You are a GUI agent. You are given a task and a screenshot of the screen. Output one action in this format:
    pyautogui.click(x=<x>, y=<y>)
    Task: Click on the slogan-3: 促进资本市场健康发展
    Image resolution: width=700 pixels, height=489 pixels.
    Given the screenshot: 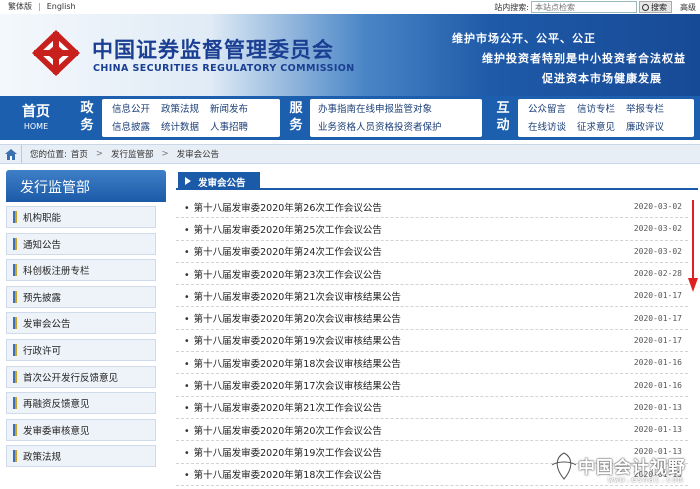 What is the action you would take?
    pyautogui.click(x=602, y=78)
    